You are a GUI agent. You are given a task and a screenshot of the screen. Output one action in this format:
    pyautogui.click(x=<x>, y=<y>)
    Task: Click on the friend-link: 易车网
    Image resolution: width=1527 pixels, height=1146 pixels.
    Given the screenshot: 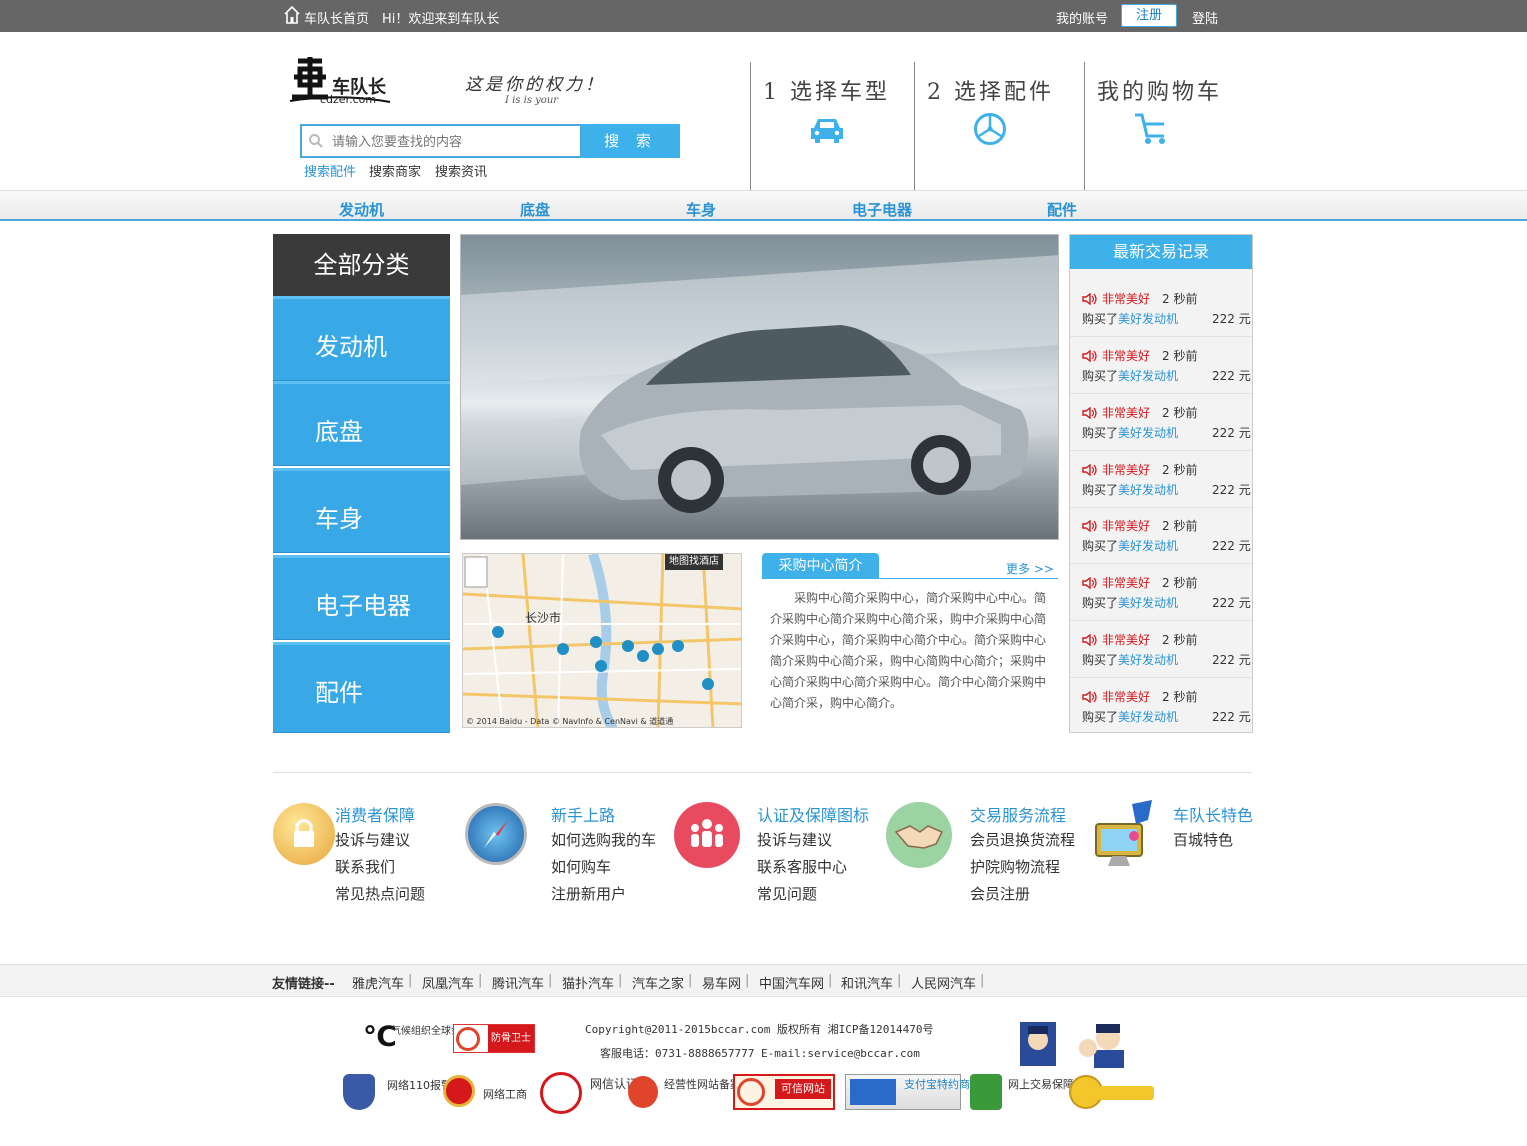 What is the action you would take?
    pyautogui.click(x=721, y=982)
    